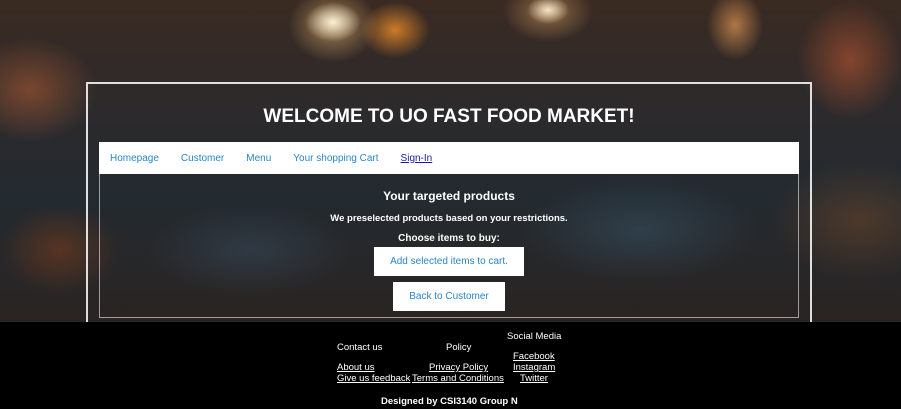 The image size is (901, 409). I want to click on add-to-cart-button: Add selected items to cart., so click(449, 261).